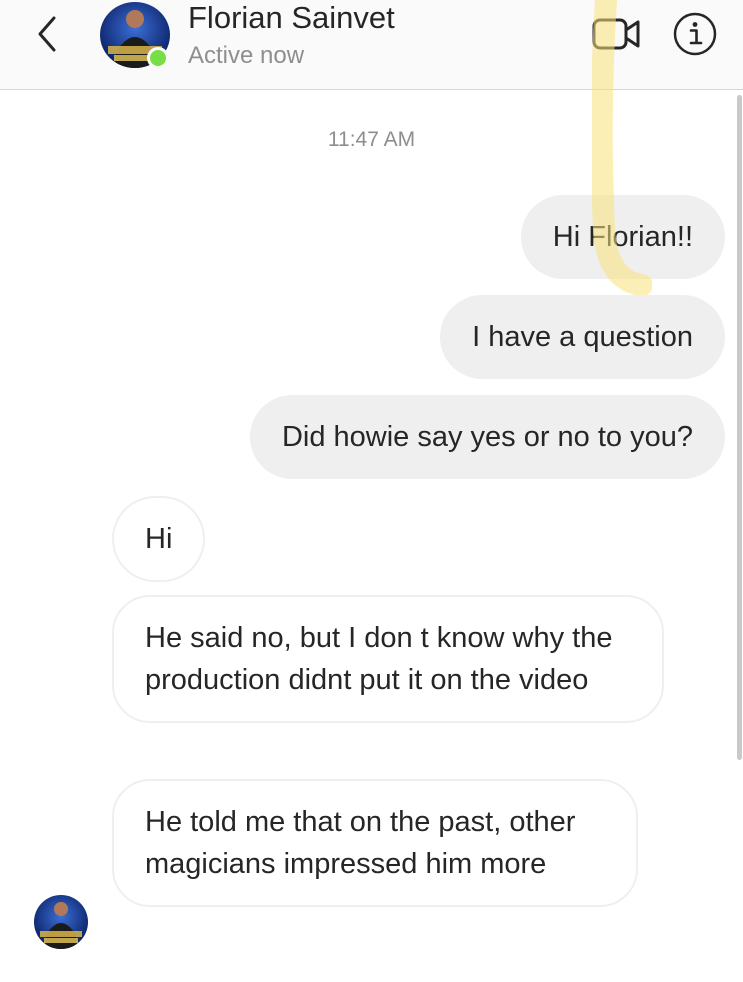 The height and width of the screenshot is (982, 743). I want to click on video-call-button, so click(617, 34).